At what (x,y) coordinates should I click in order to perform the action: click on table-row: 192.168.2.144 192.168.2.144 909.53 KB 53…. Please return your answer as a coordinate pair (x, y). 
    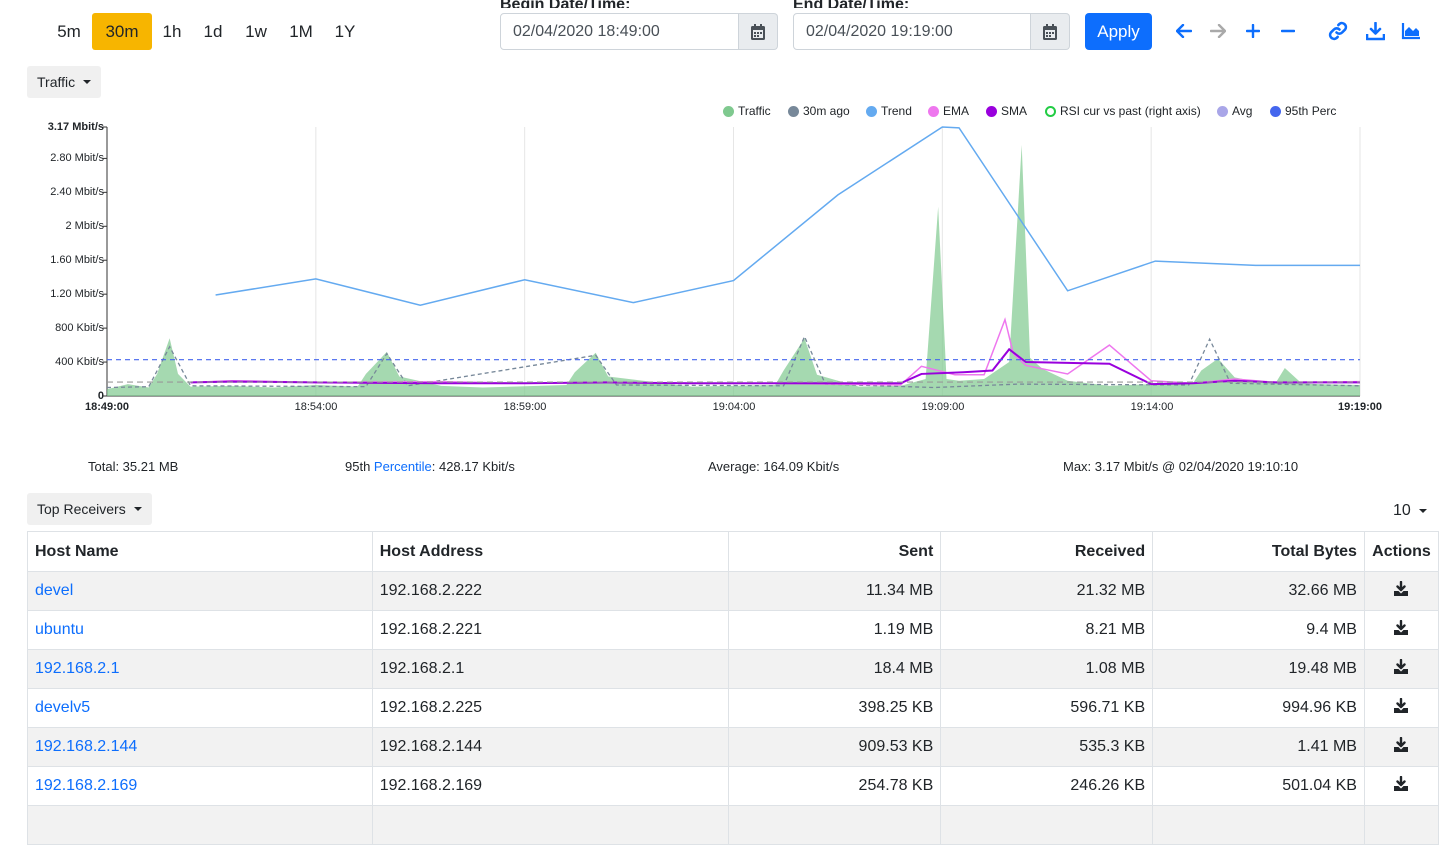
    Looking at the image, I should click on (733, 747).